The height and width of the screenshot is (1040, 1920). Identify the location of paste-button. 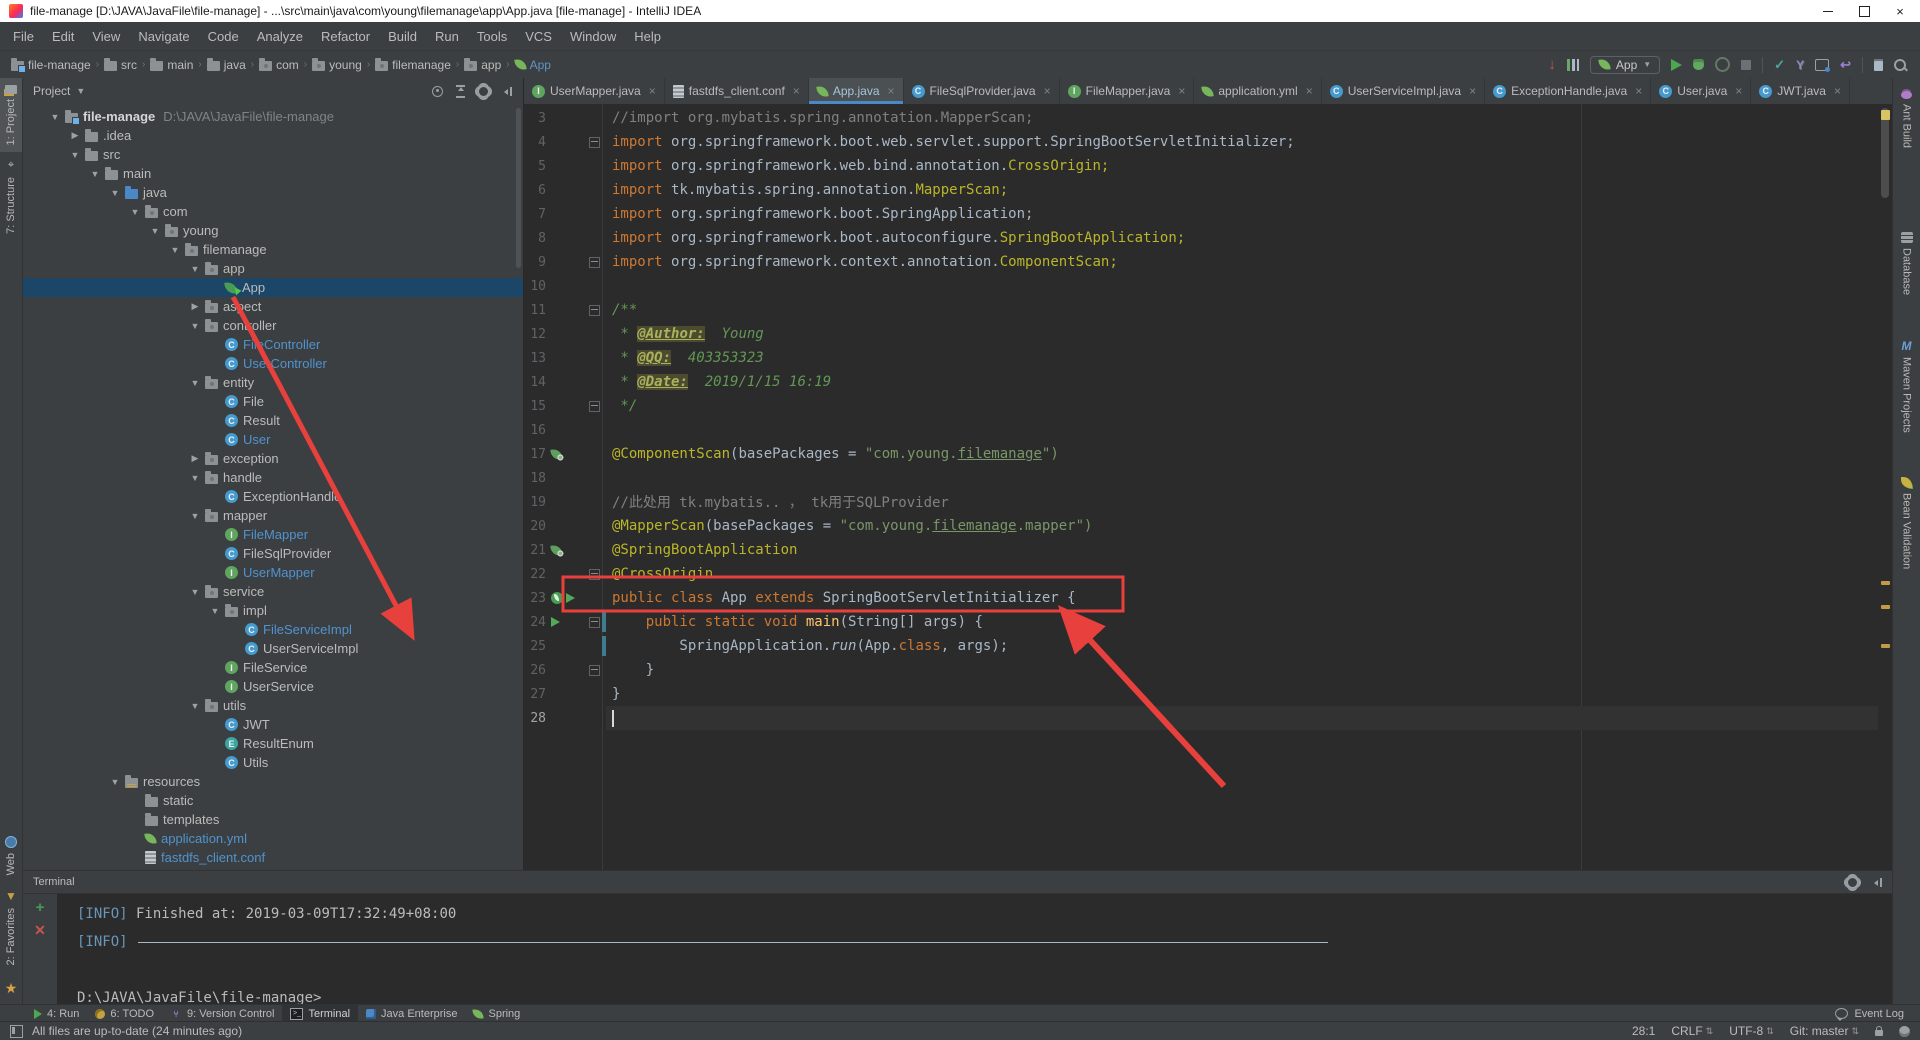
(1878, 64).